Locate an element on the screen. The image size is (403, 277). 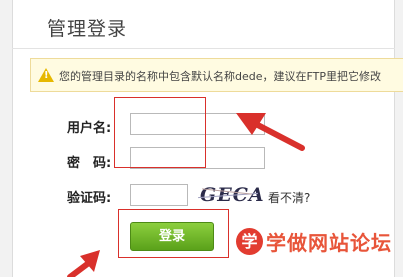
arrow-to-login-icon is located at coordinates (83, 263).